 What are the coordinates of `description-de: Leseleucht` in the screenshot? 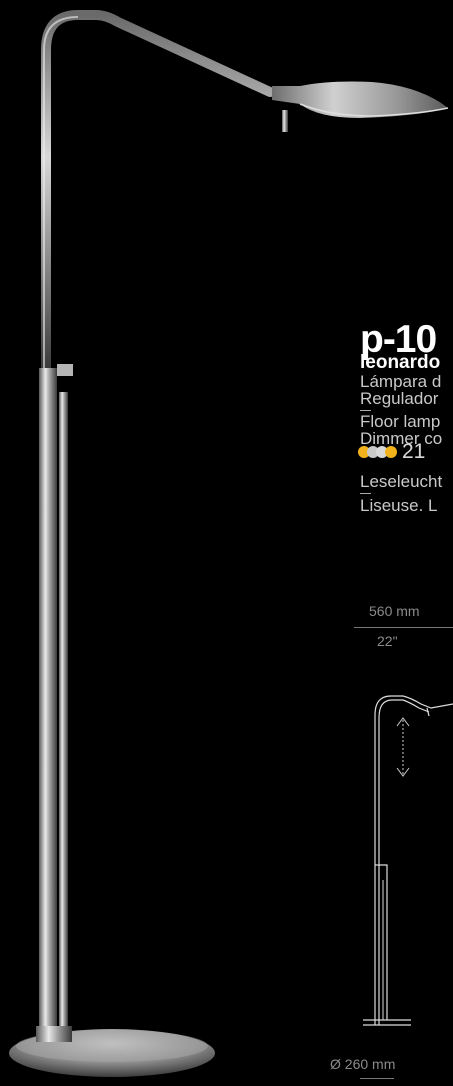 It's located at (401, 481).